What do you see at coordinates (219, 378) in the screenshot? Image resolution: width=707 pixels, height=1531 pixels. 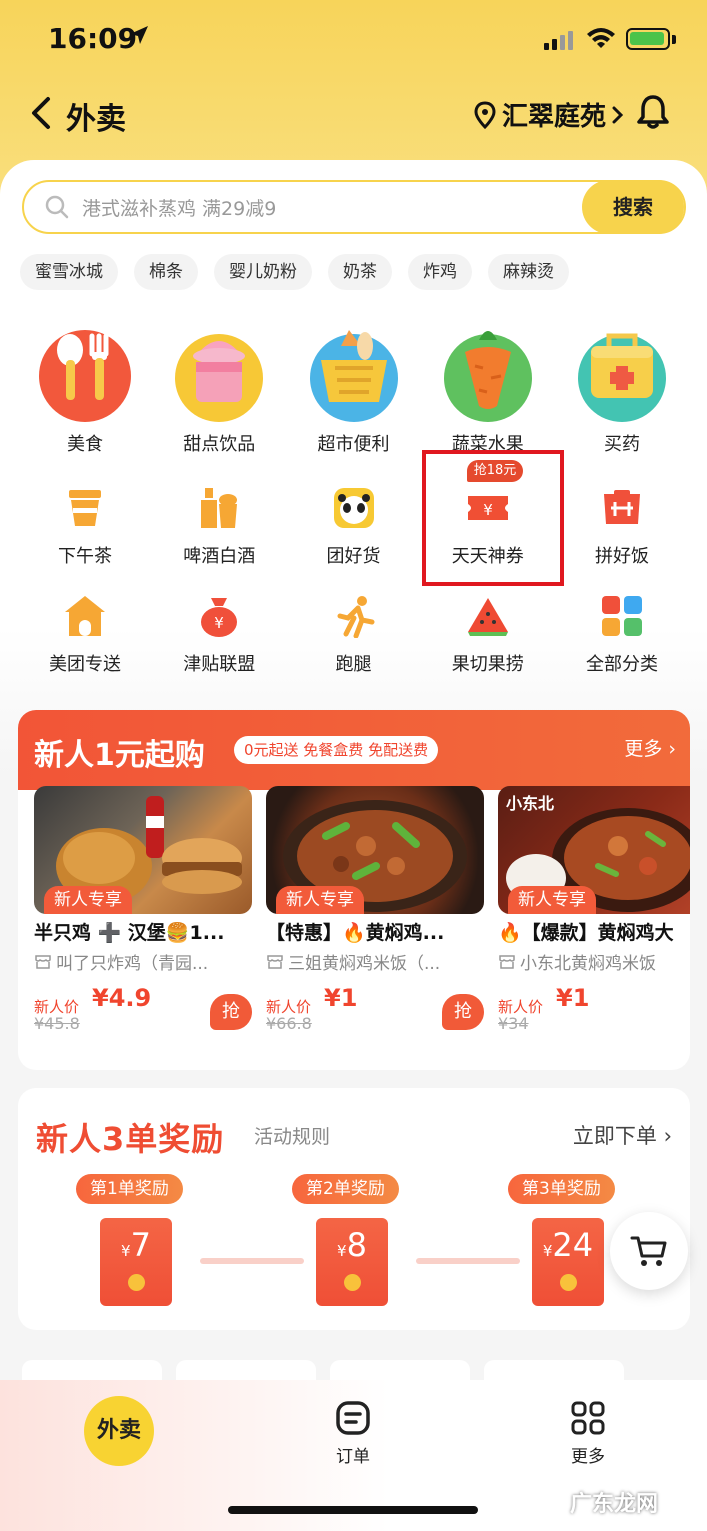 I see `ice-cream-icon` at bounding box center [219, 378].